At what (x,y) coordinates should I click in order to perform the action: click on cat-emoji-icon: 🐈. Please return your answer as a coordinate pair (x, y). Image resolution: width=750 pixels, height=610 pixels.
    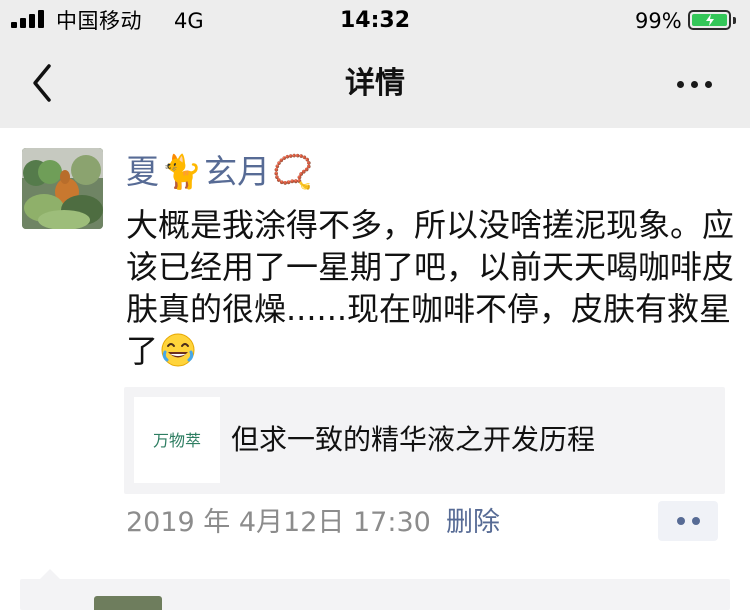
    Looking at the image, I should click on (182, 171).